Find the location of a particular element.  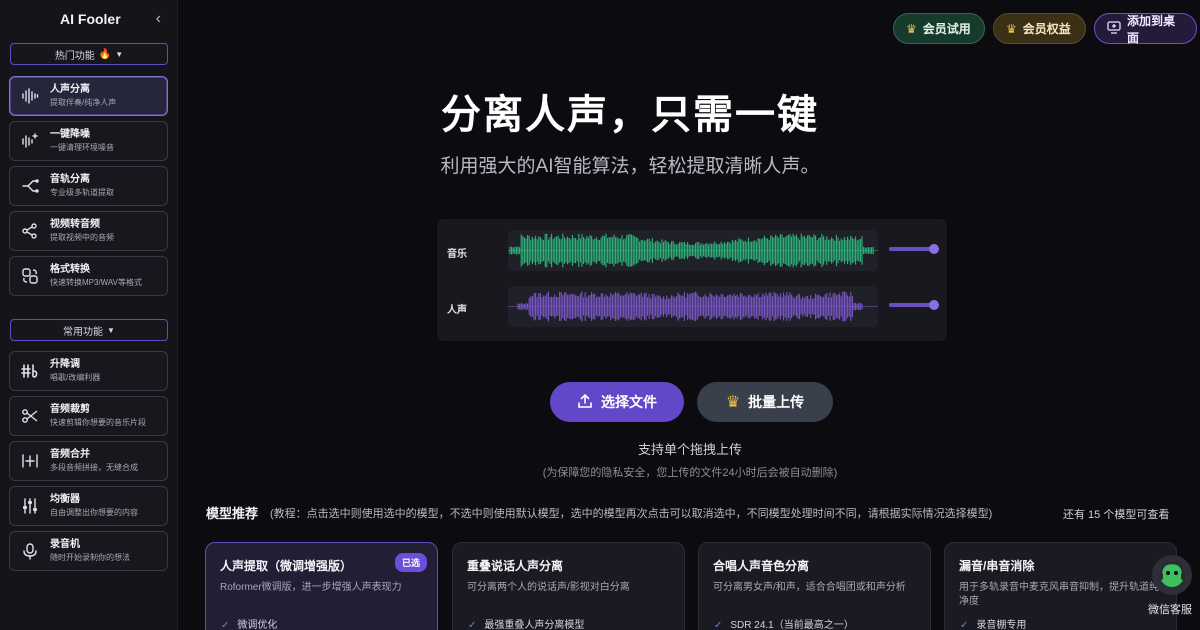

vocal-volume-knob is located at coordinates (934, 305).